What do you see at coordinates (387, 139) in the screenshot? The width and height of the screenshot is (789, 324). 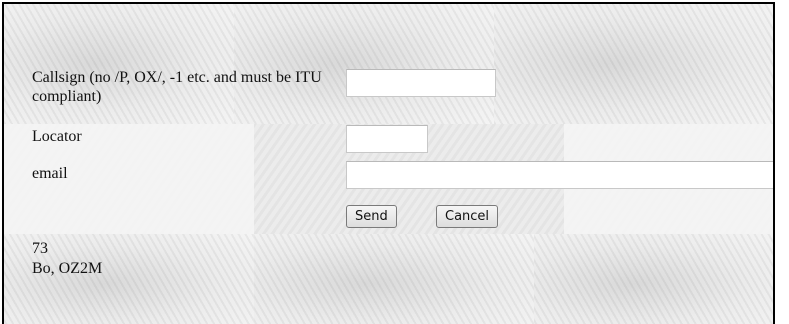 I see `locator-input` at bounding box center [387, 139].